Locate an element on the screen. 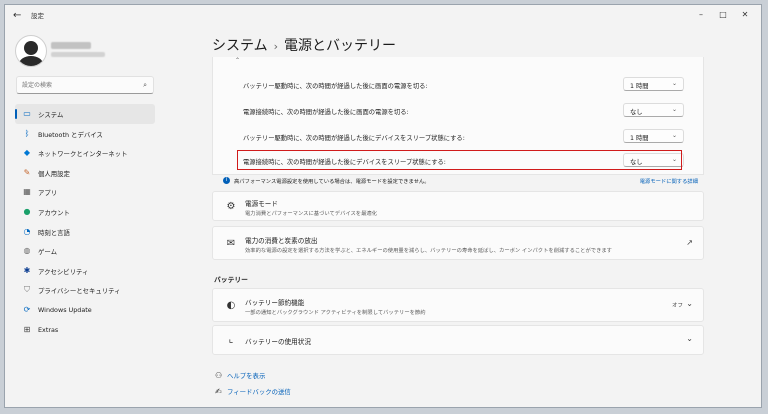 Image resolution: width=768 pixels, height=414 pixels. battery-sleep-dropdown: 1 時間 ⌄ is located at coordinates (653, 136).